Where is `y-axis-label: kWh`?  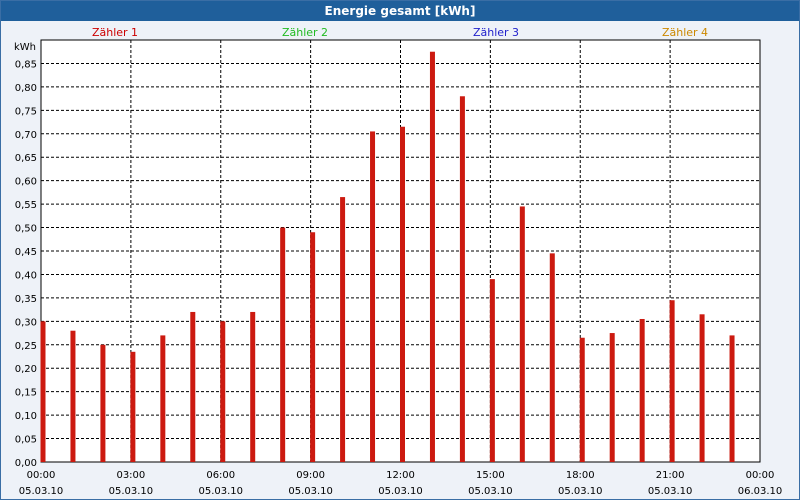 y-axis-label: kWh is located at coordinates (25, 47).